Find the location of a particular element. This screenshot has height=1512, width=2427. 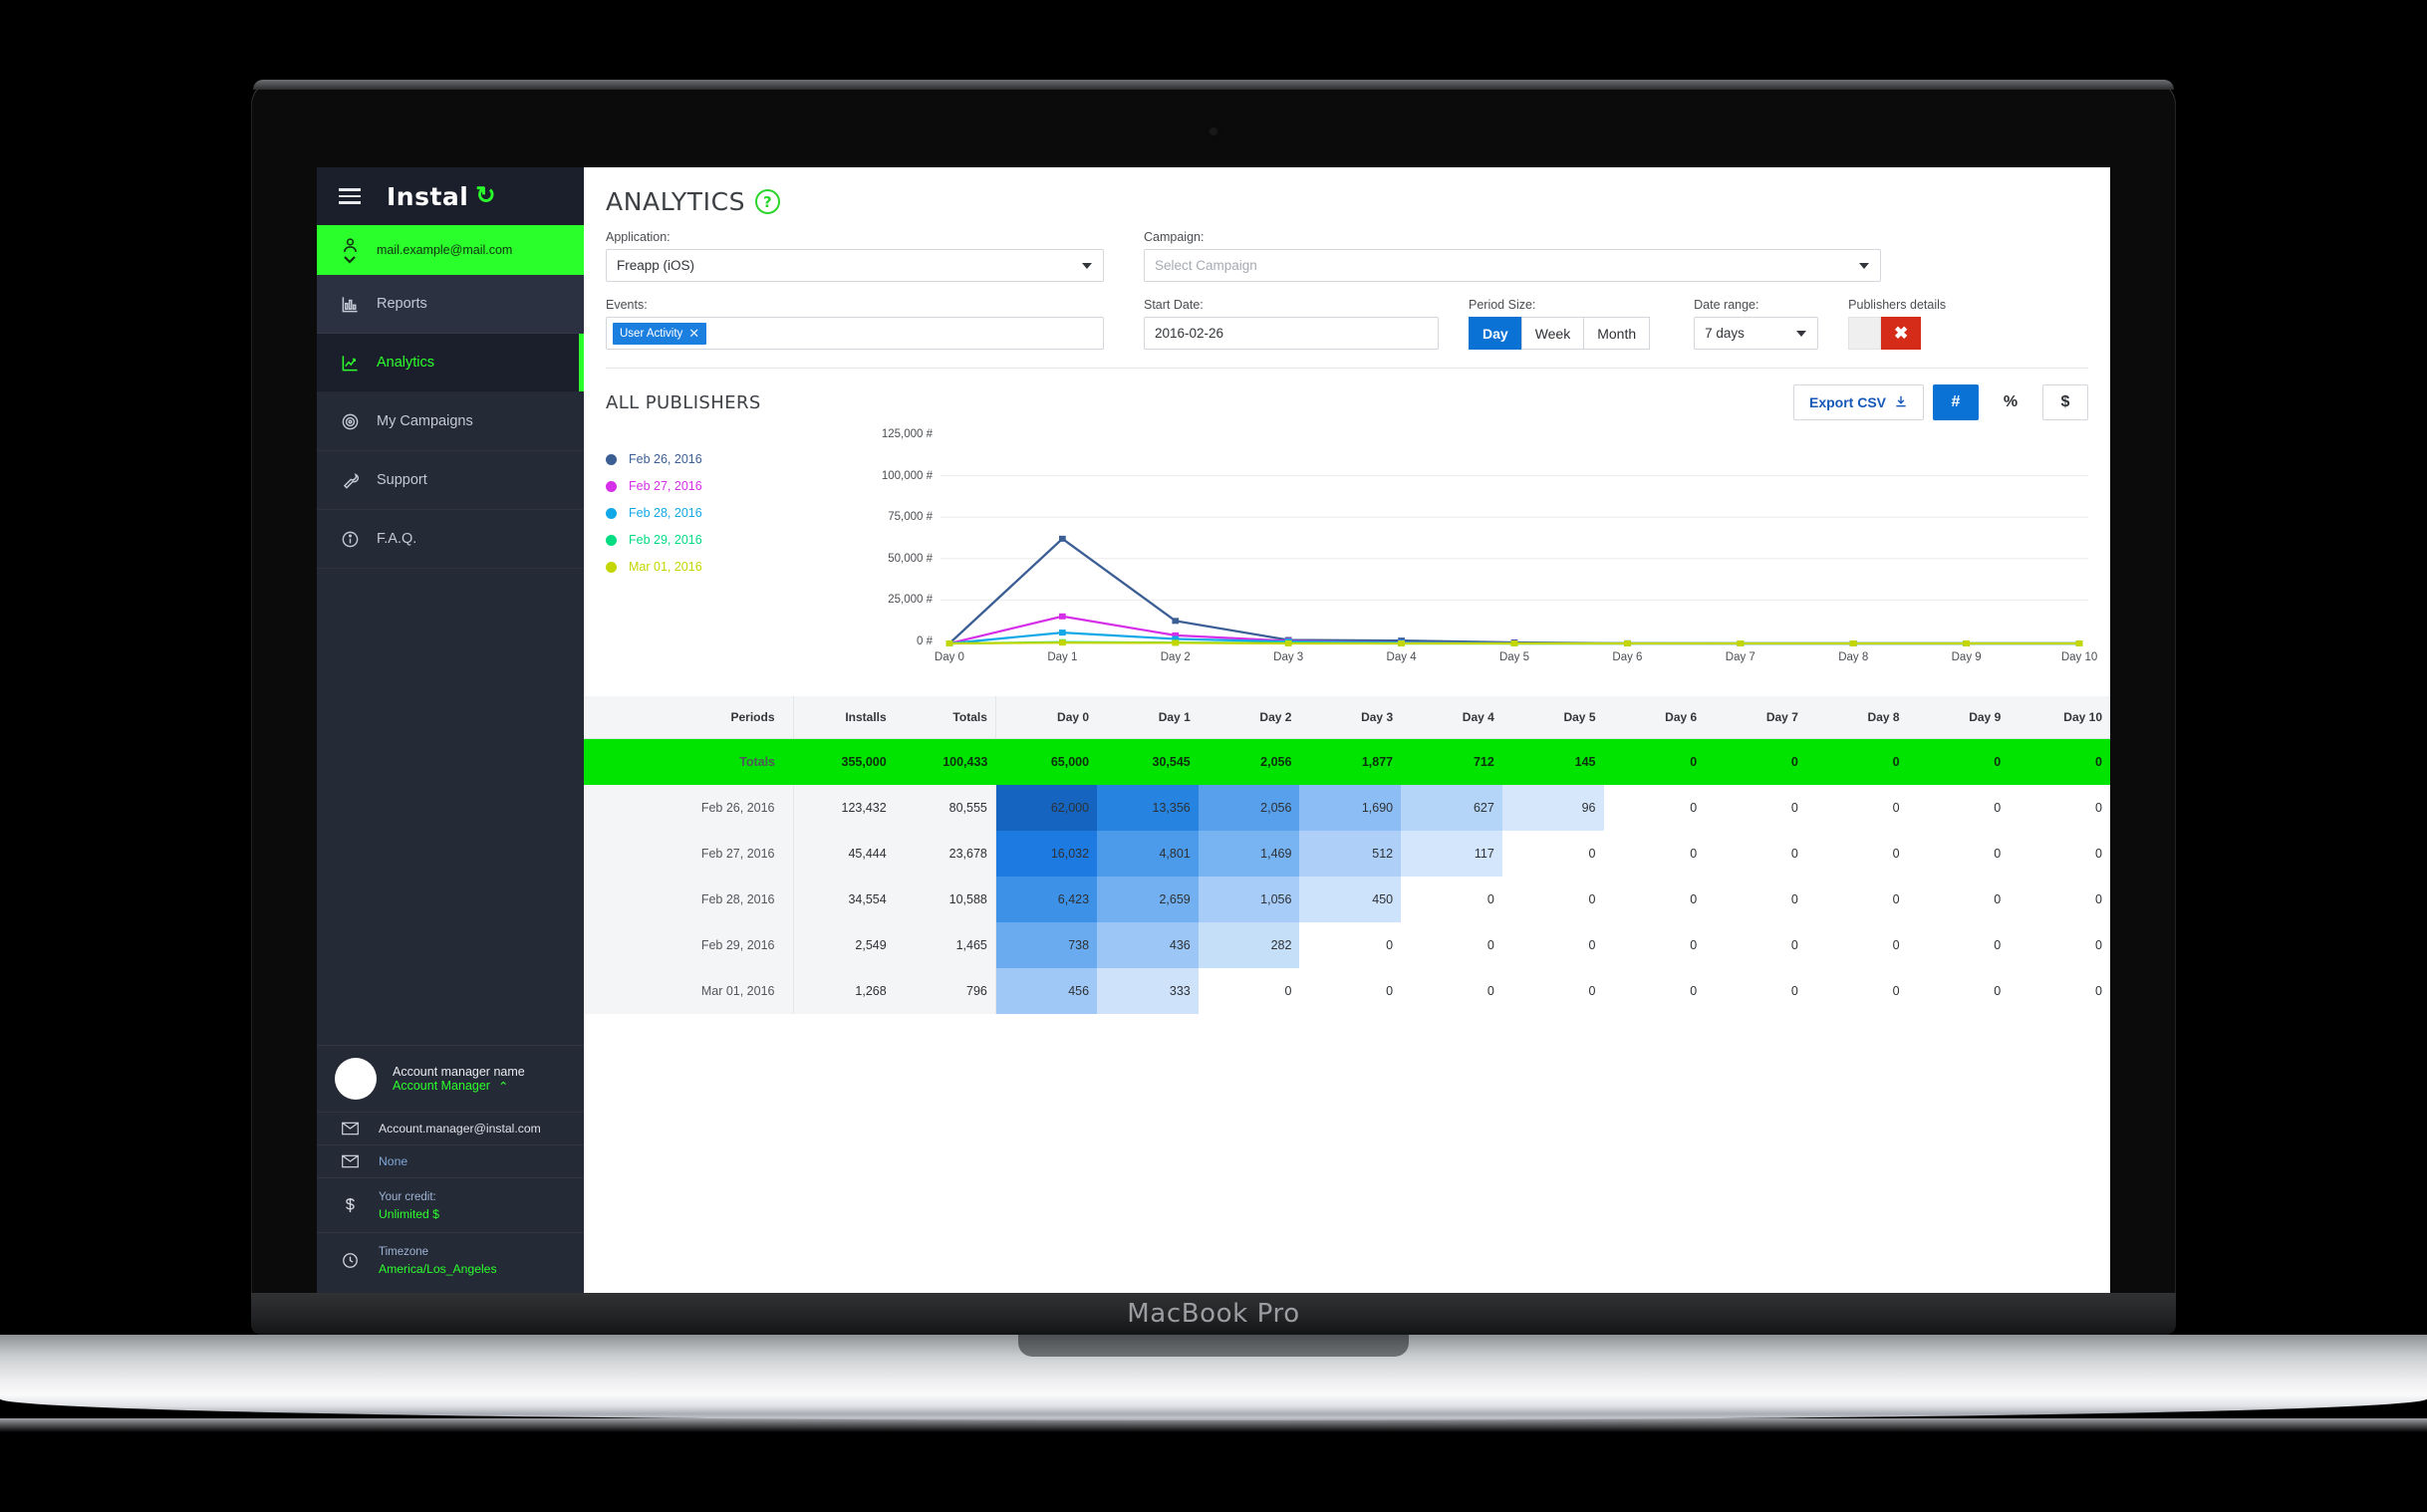

unit-number-button: # is located at coordinates (1956, 402).